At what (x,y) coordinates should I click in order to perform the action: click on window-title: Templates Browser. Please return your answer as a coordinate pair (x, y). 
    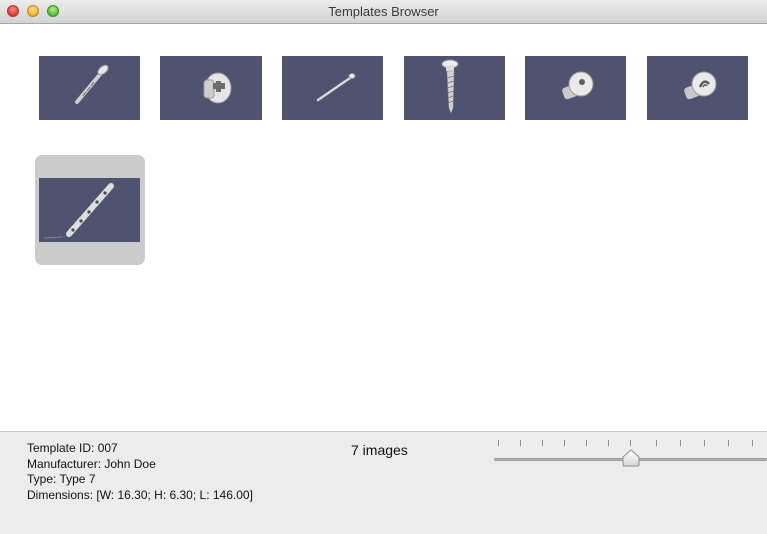
    Looking at the image, I should click on (383, 11).